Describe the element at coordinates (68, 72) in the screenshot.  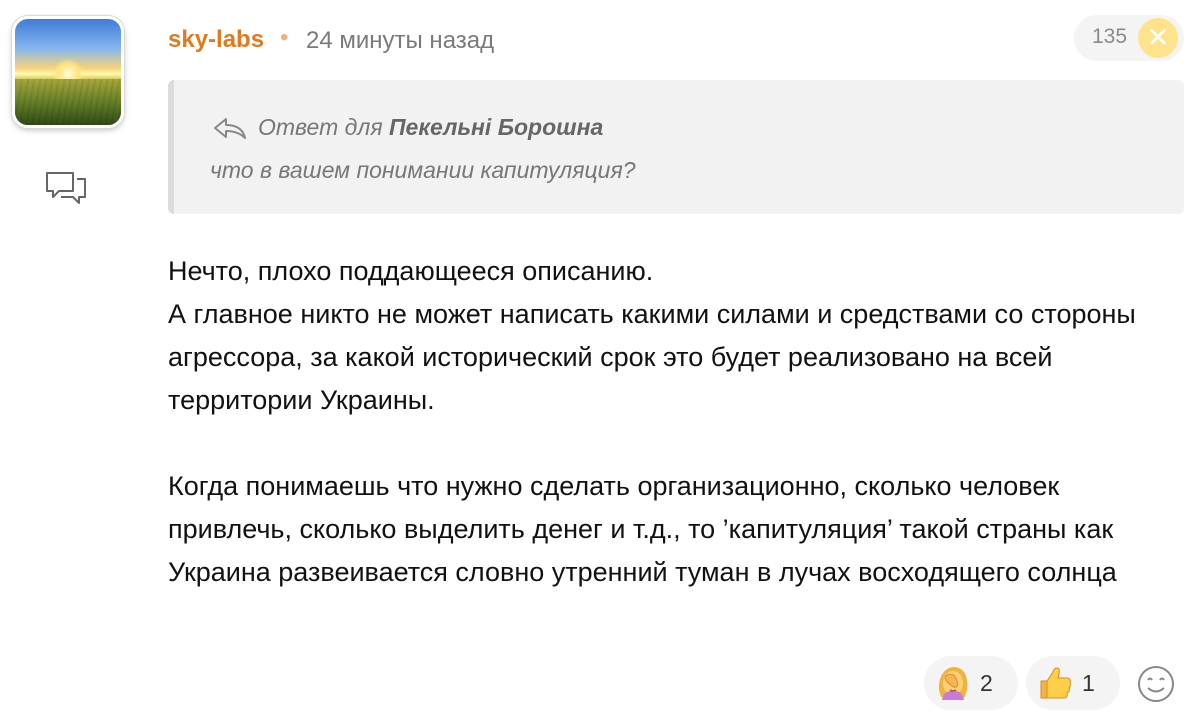
I see `user-avatar` at that location.